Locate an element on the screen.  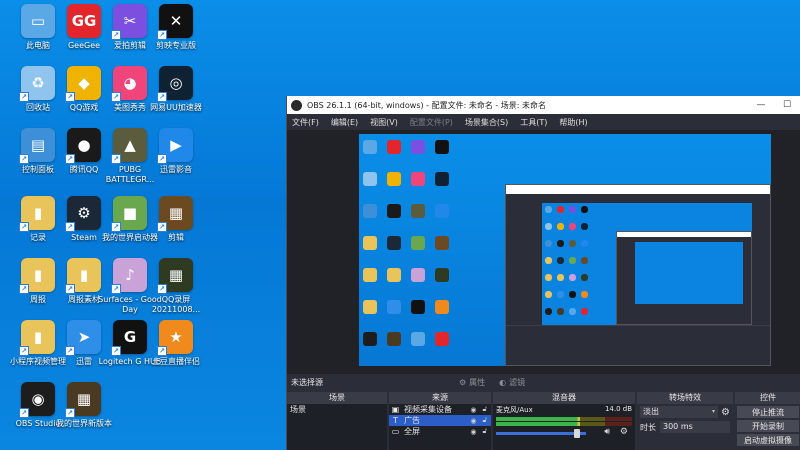
controls-dock-title: 控件 is located at coordinates (767, 398).